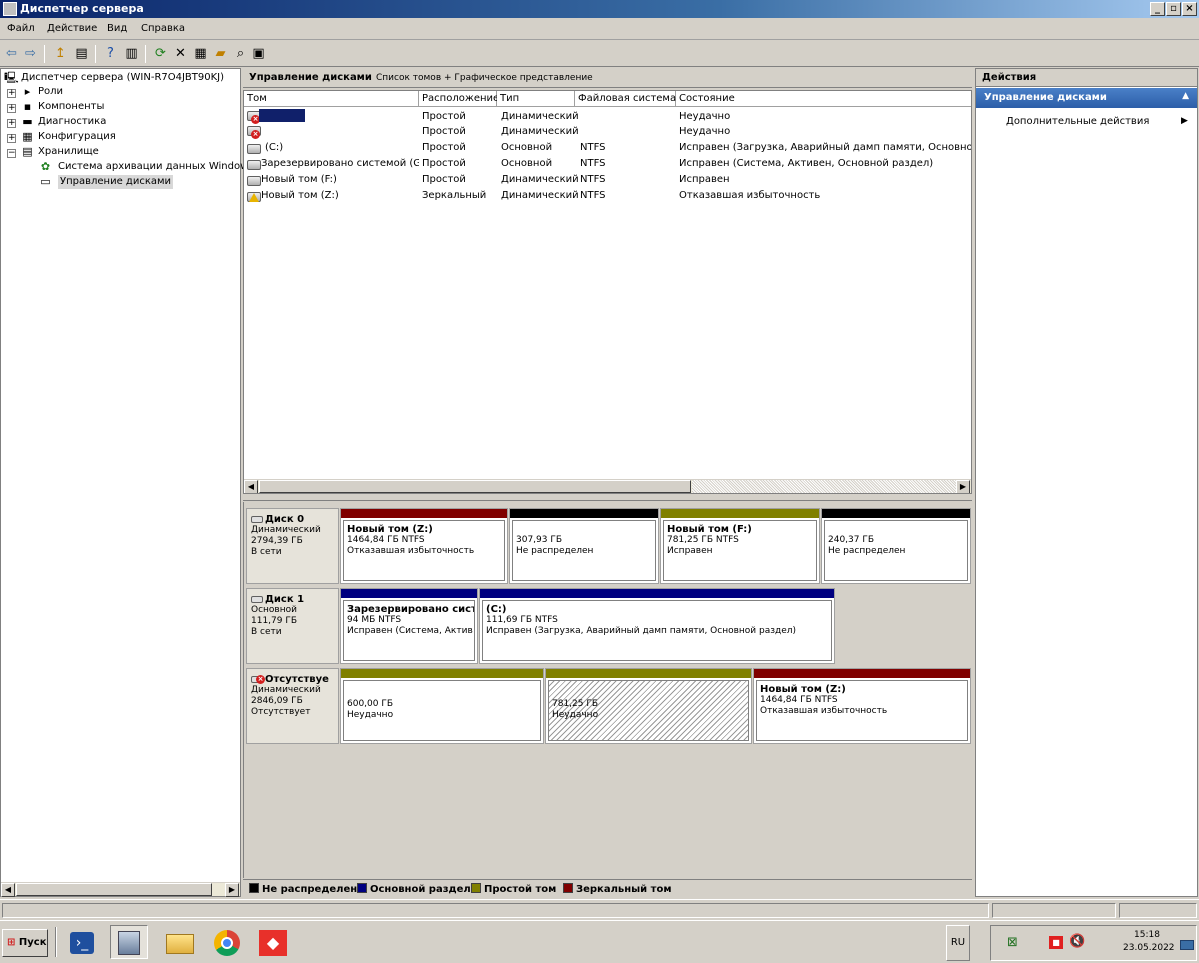 This screenshot has height=963, width=1199. Describe the element at coordinates (220, 53) in the screenshot. I see `open-icon: ▰` at that location.